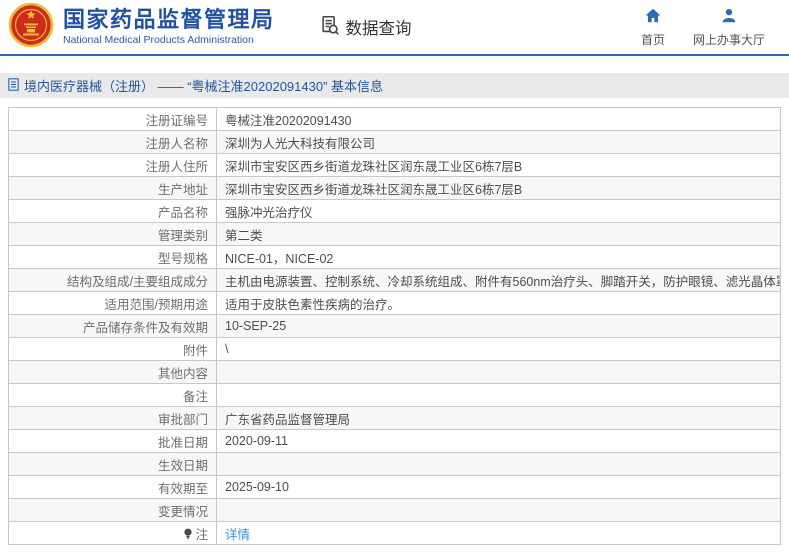  What do you see at coordinates (112, 349) in the screenshot?
I see `row-label: 附件` at bounding box center [112, 349].